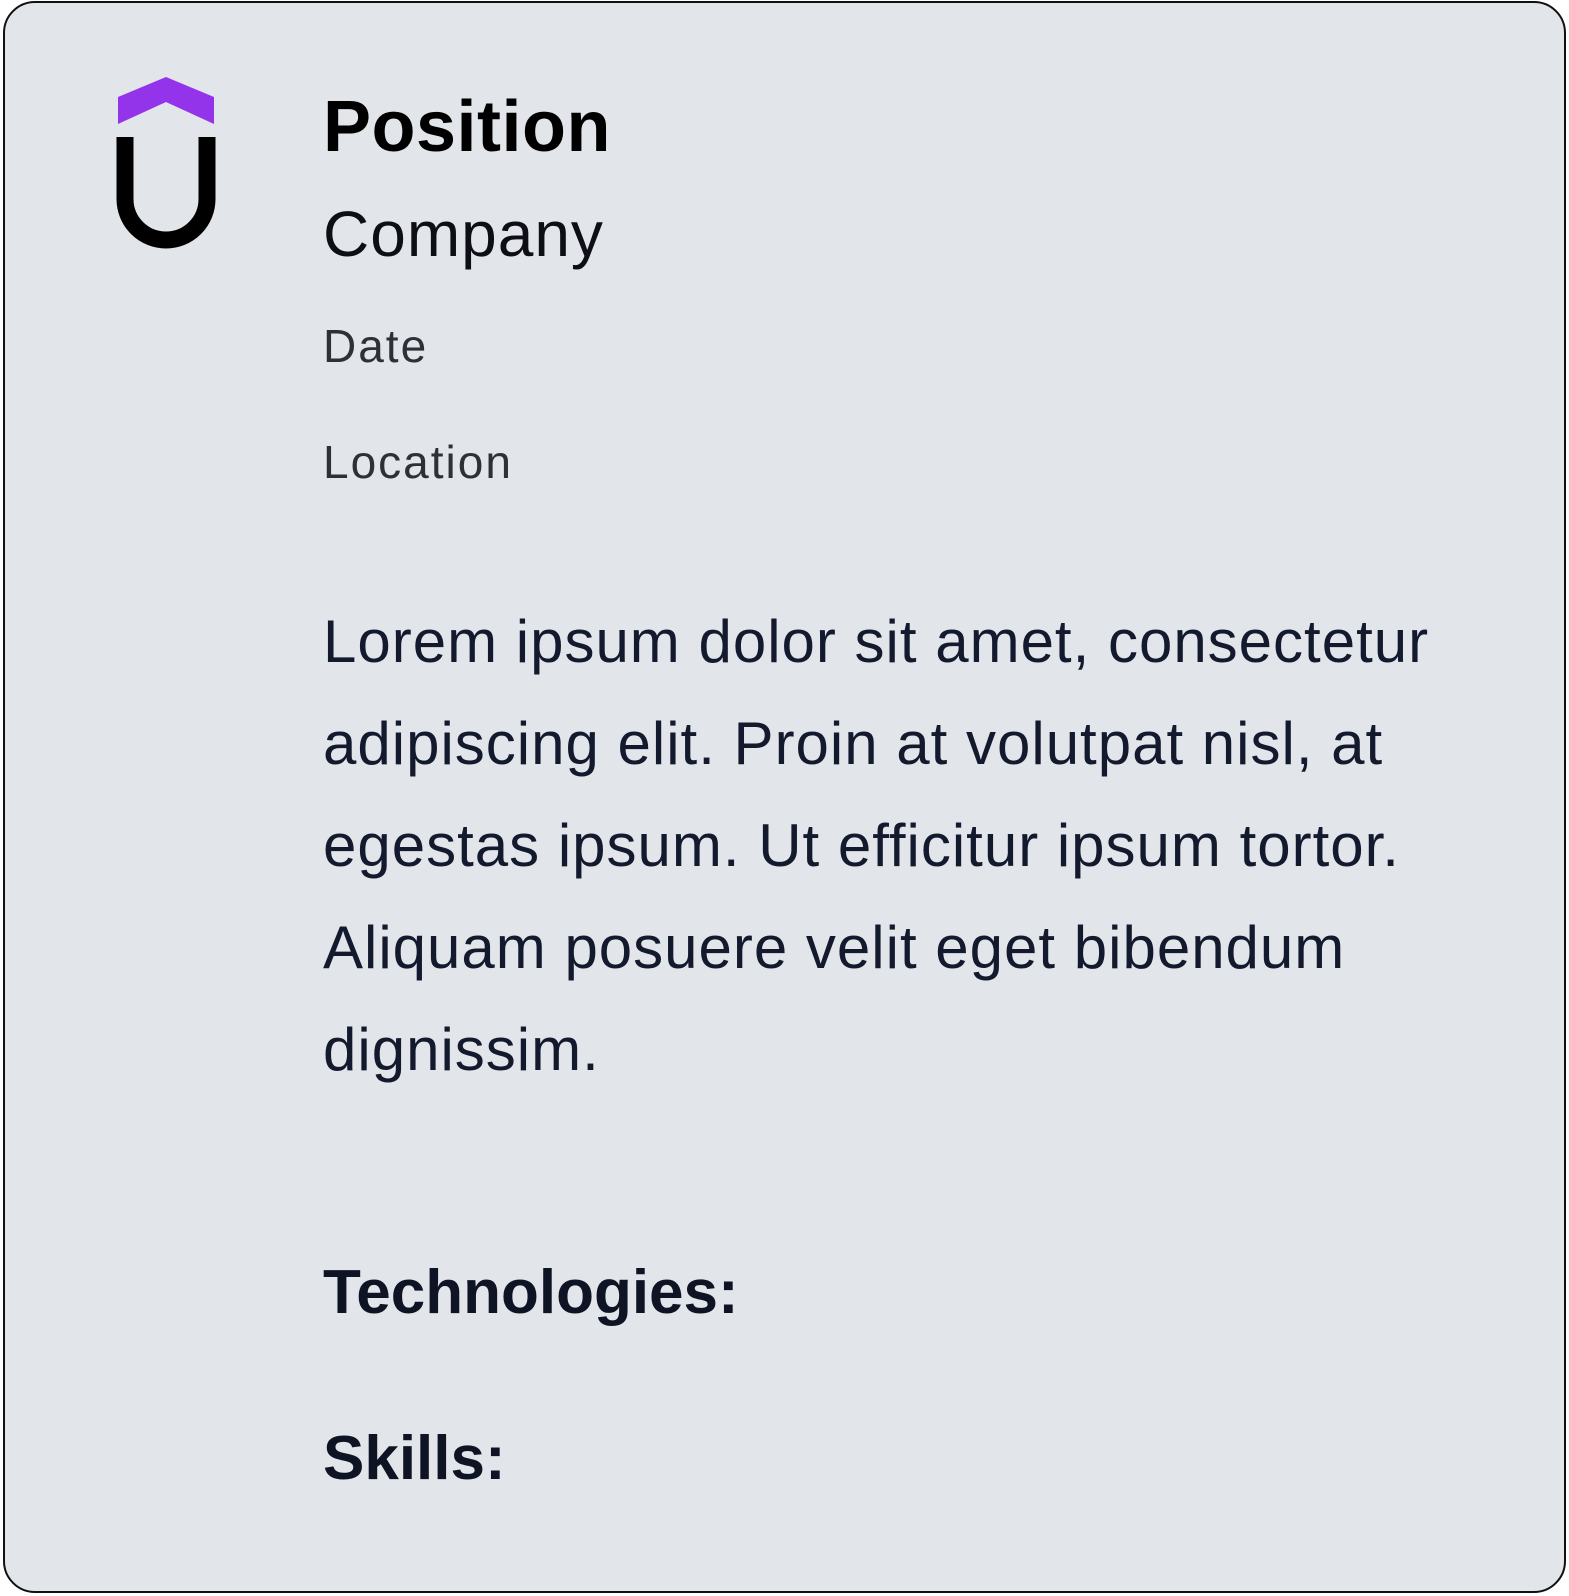  Describe the element at coordinates (376, 346) in the screenshot. I see `date-text: Date` at that location.